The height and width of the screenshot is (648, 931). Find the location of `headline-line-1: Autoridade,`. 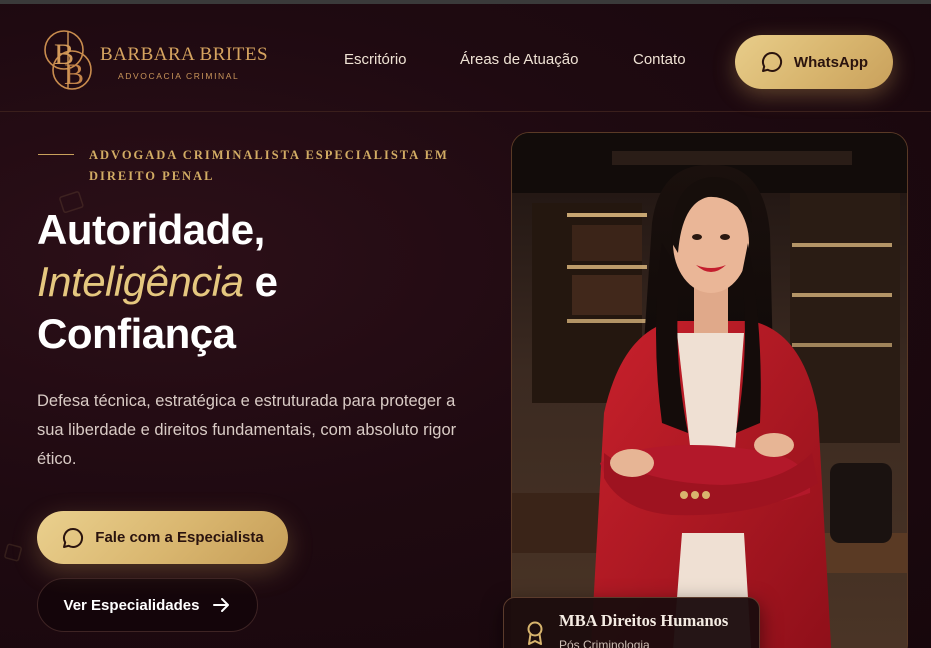

headline-line-1: Autoridade, is located at coordinates (151, 229).